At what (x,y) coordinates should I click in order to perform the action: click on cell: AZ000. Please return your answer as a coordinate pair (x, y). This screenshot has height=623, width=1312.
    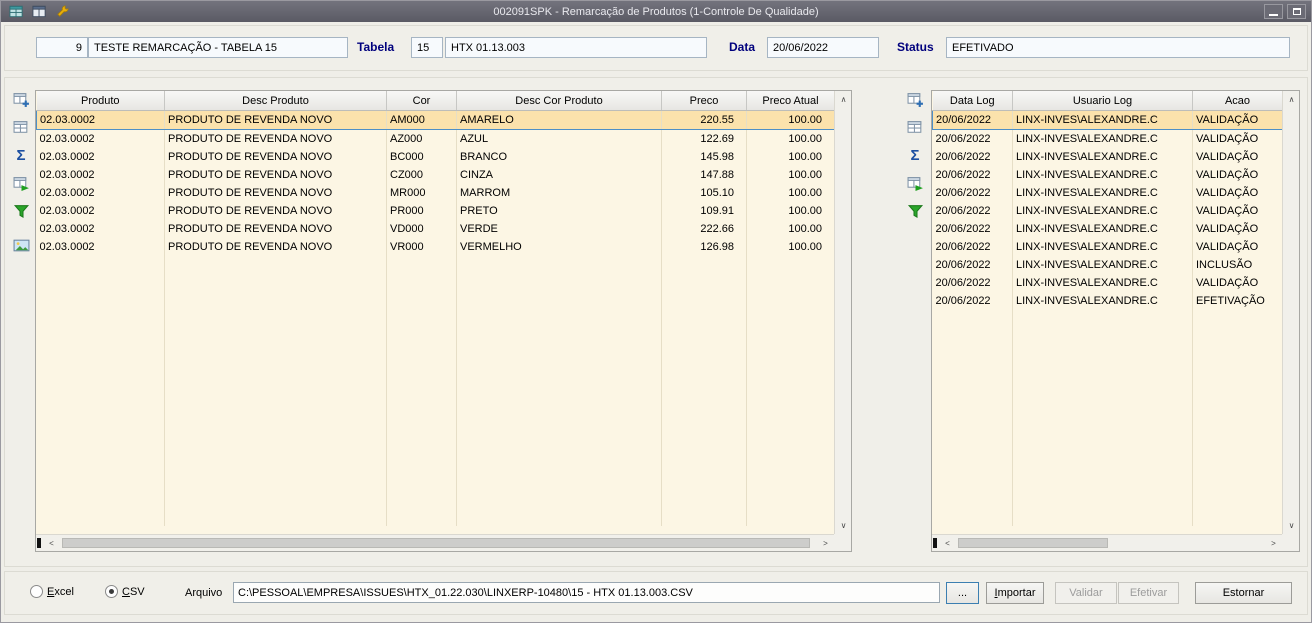
    Looking at the image, I should click on (421, 138).